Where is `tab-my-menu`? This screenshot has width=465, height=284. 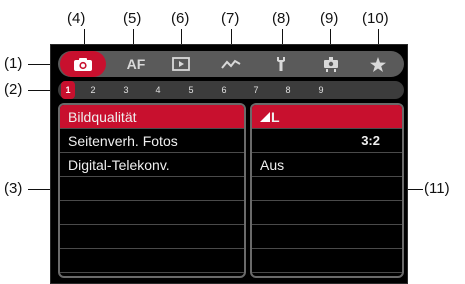 tab-my-menu is located at coordinates (378, 64).